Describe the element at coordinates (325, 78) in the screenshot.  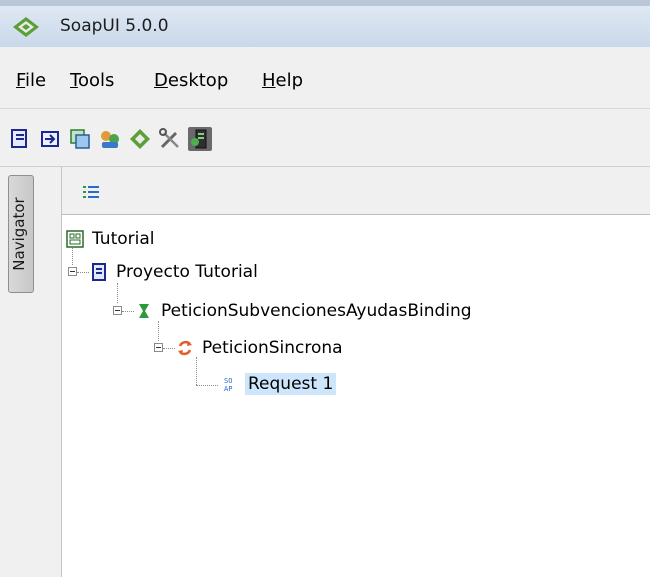
I see `menu-bar: File Tools Desktop Help` at that location.